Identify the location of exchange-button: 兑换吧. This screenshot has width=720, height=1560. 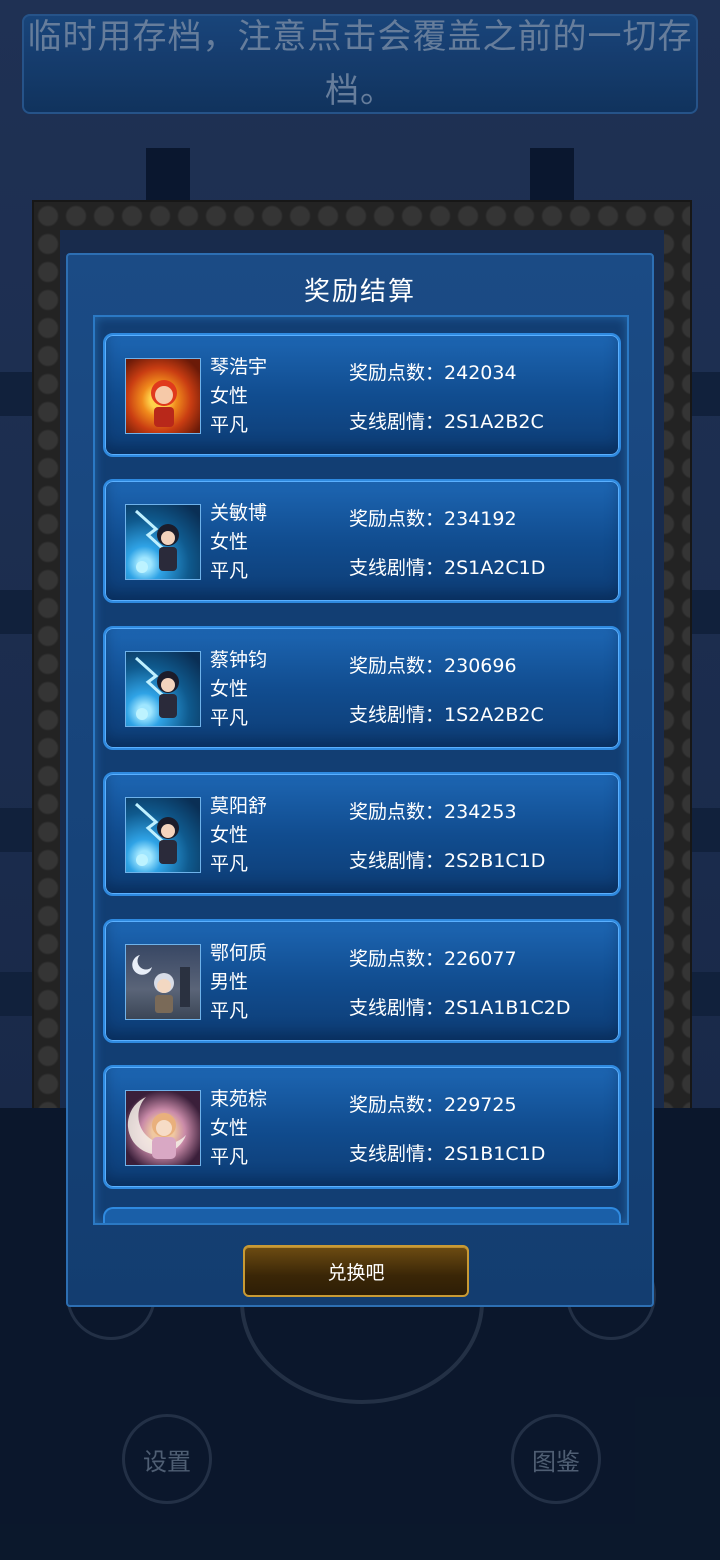
(356, 1271).